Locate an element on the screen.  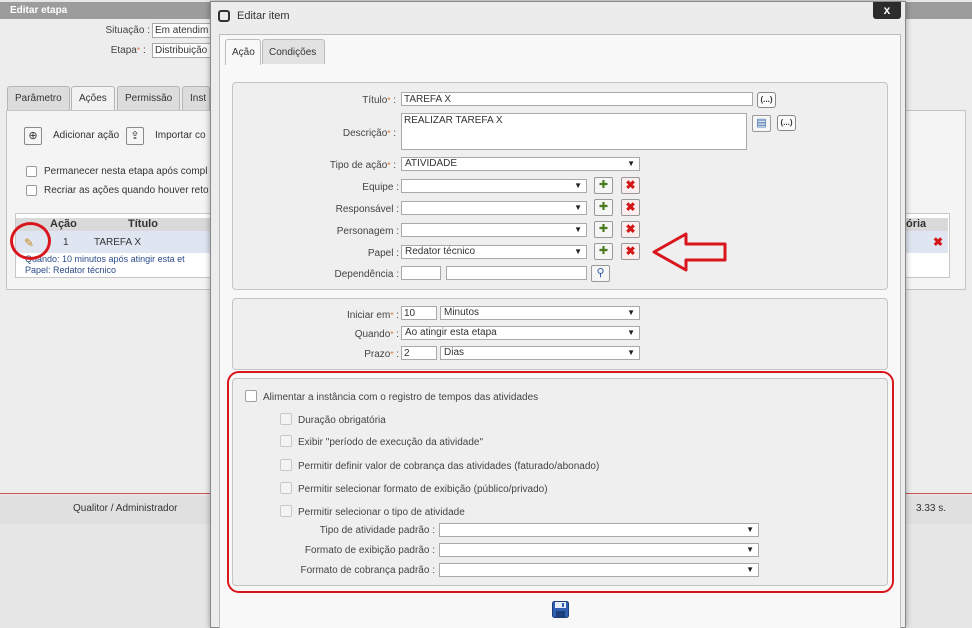
row-remove-icon: ✖ is located at coordinates (938, 242).